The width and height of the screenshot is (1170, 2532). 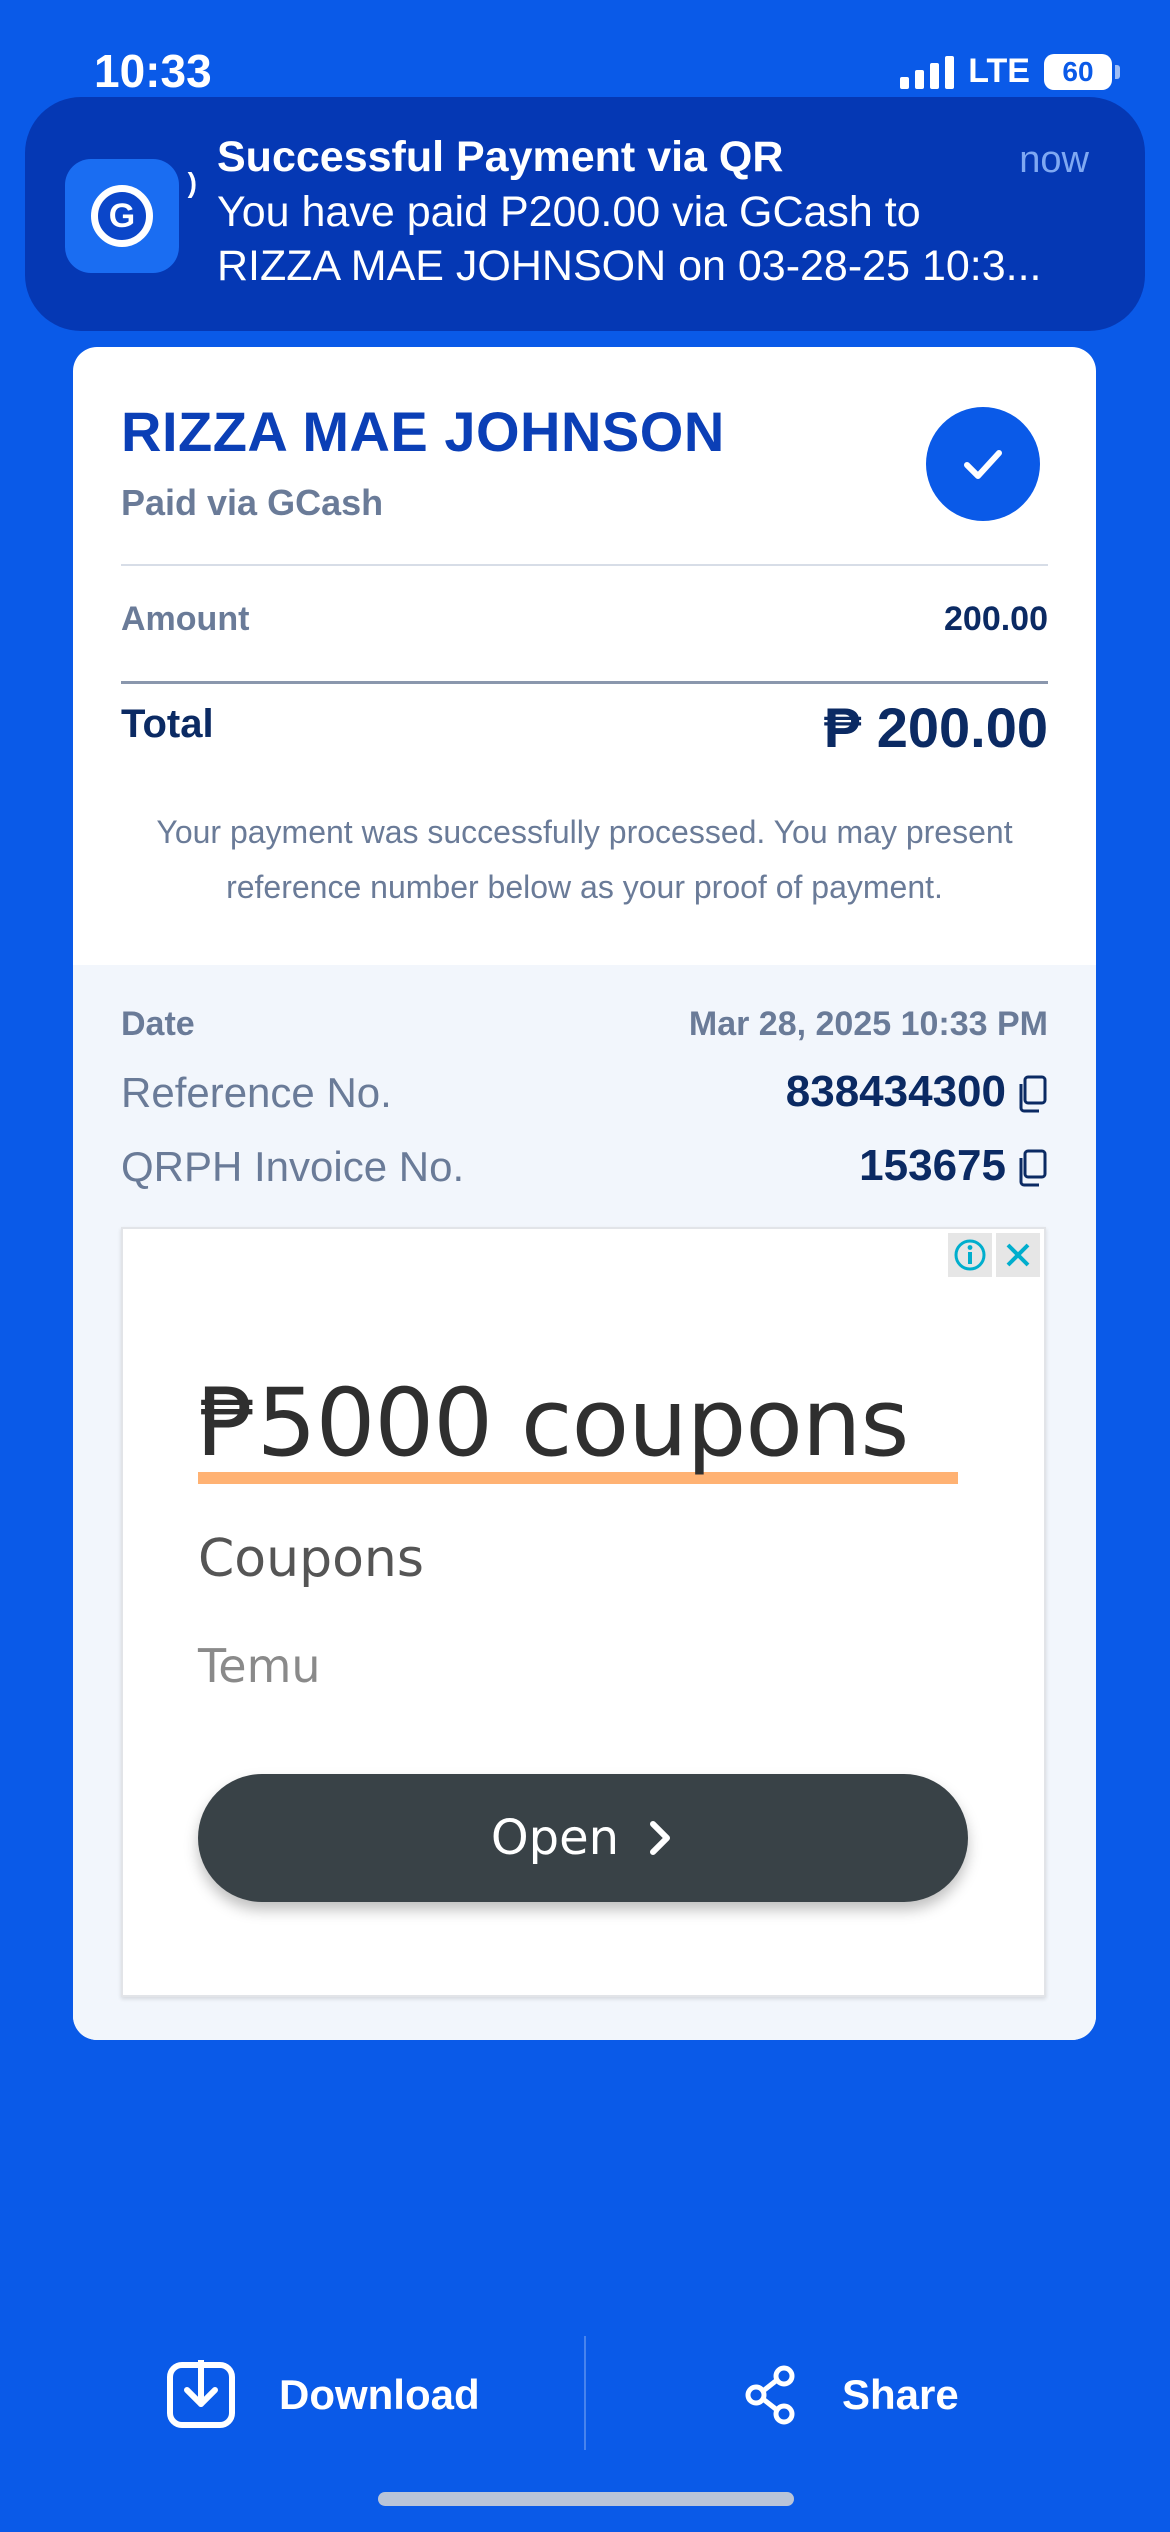 What do you see at coordinates (996, 619) in the screenshot?
I see `amount-value: 200.00` at bounding box center [996, 619].